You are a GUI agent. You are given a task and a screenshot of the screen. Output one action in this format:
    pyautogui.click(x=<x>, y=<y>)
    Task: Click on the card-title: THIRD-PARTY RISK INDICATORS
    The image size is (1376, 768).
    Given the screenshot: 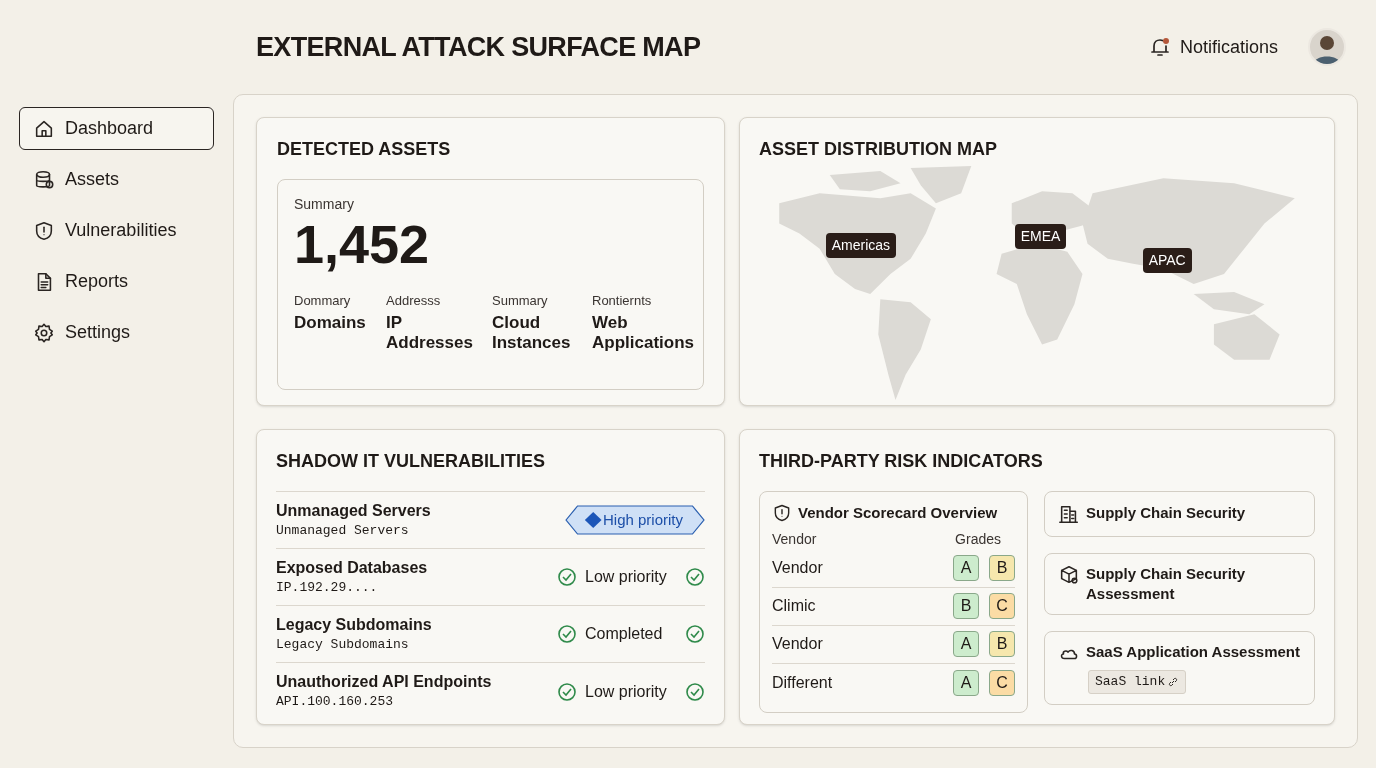 What is the action you would take?
    pyautogui.click(x=901, y=461)
    